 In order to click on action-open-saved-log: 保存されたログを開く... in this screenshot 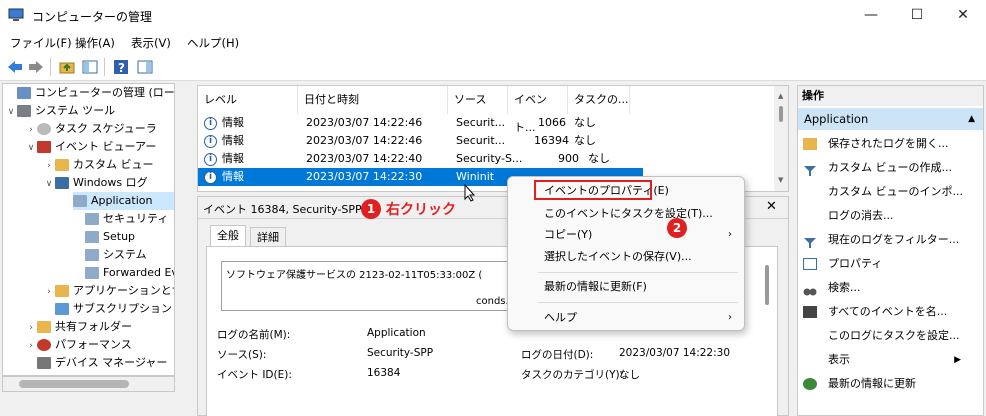, I will do `click(890, 144)`.